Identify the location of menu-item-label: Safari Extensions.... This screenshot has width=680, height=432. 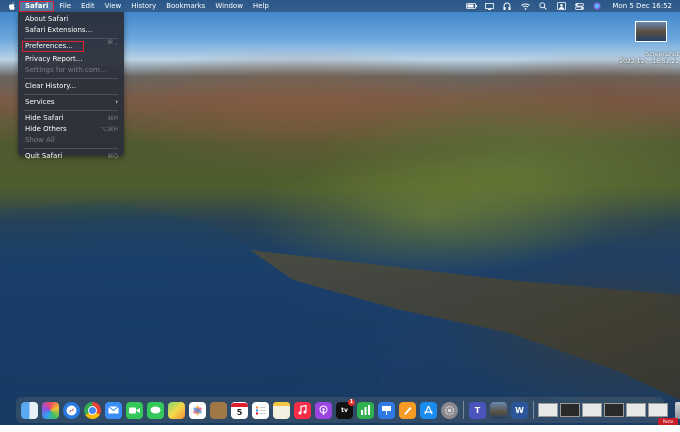
(59, 30).